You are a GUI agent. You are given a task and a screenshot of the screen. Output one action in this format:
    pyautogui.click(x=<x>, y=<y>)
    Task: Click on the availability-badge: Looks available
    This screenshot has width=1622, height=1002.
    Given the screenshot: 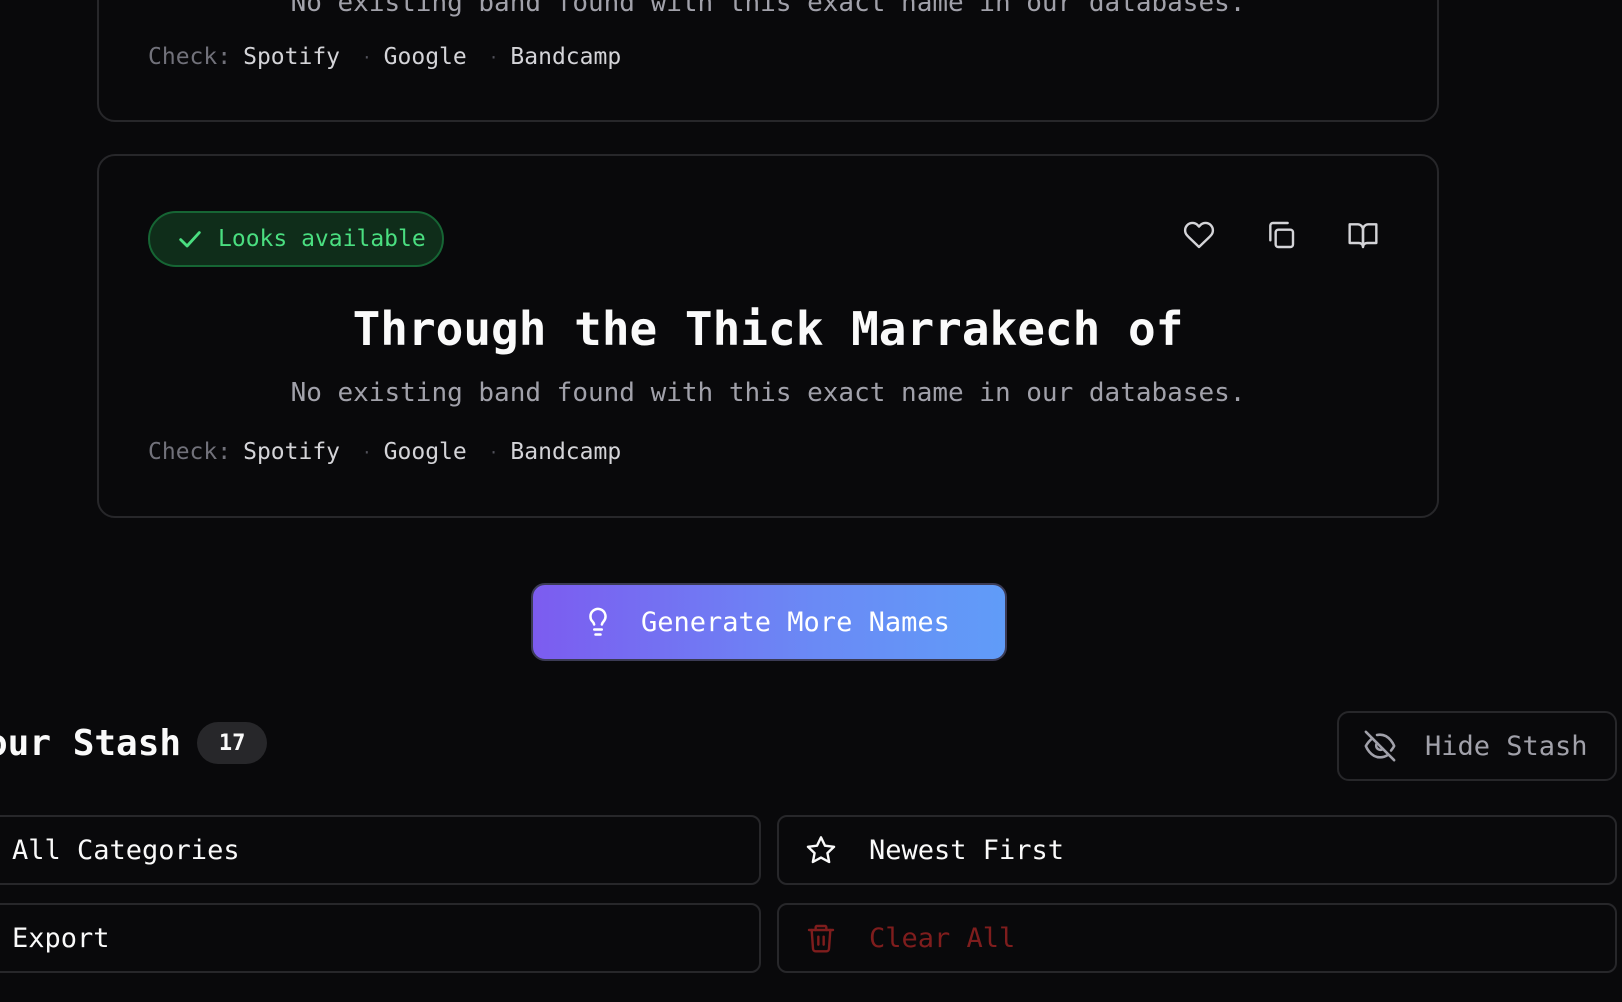 What is the action you would take?
    pyautogui.click(x=296, y=239)
    